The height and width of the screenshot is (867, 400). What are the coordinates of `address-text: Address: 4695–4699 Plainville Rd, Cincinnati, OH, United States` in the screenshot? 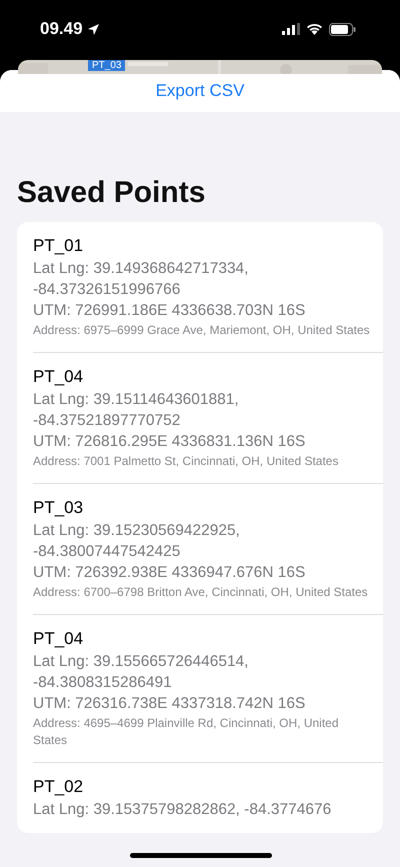 It's located at (186, 732).